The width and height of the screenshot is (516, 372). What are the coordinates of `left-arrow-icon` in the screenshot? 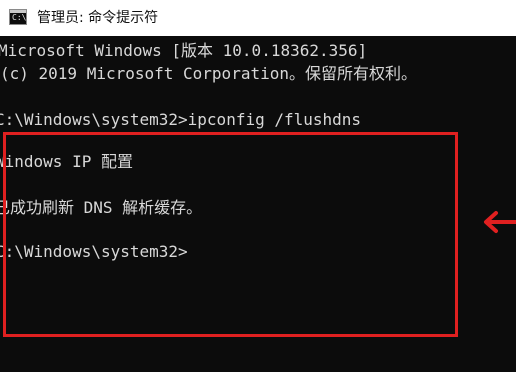 It's located at (500, 222).